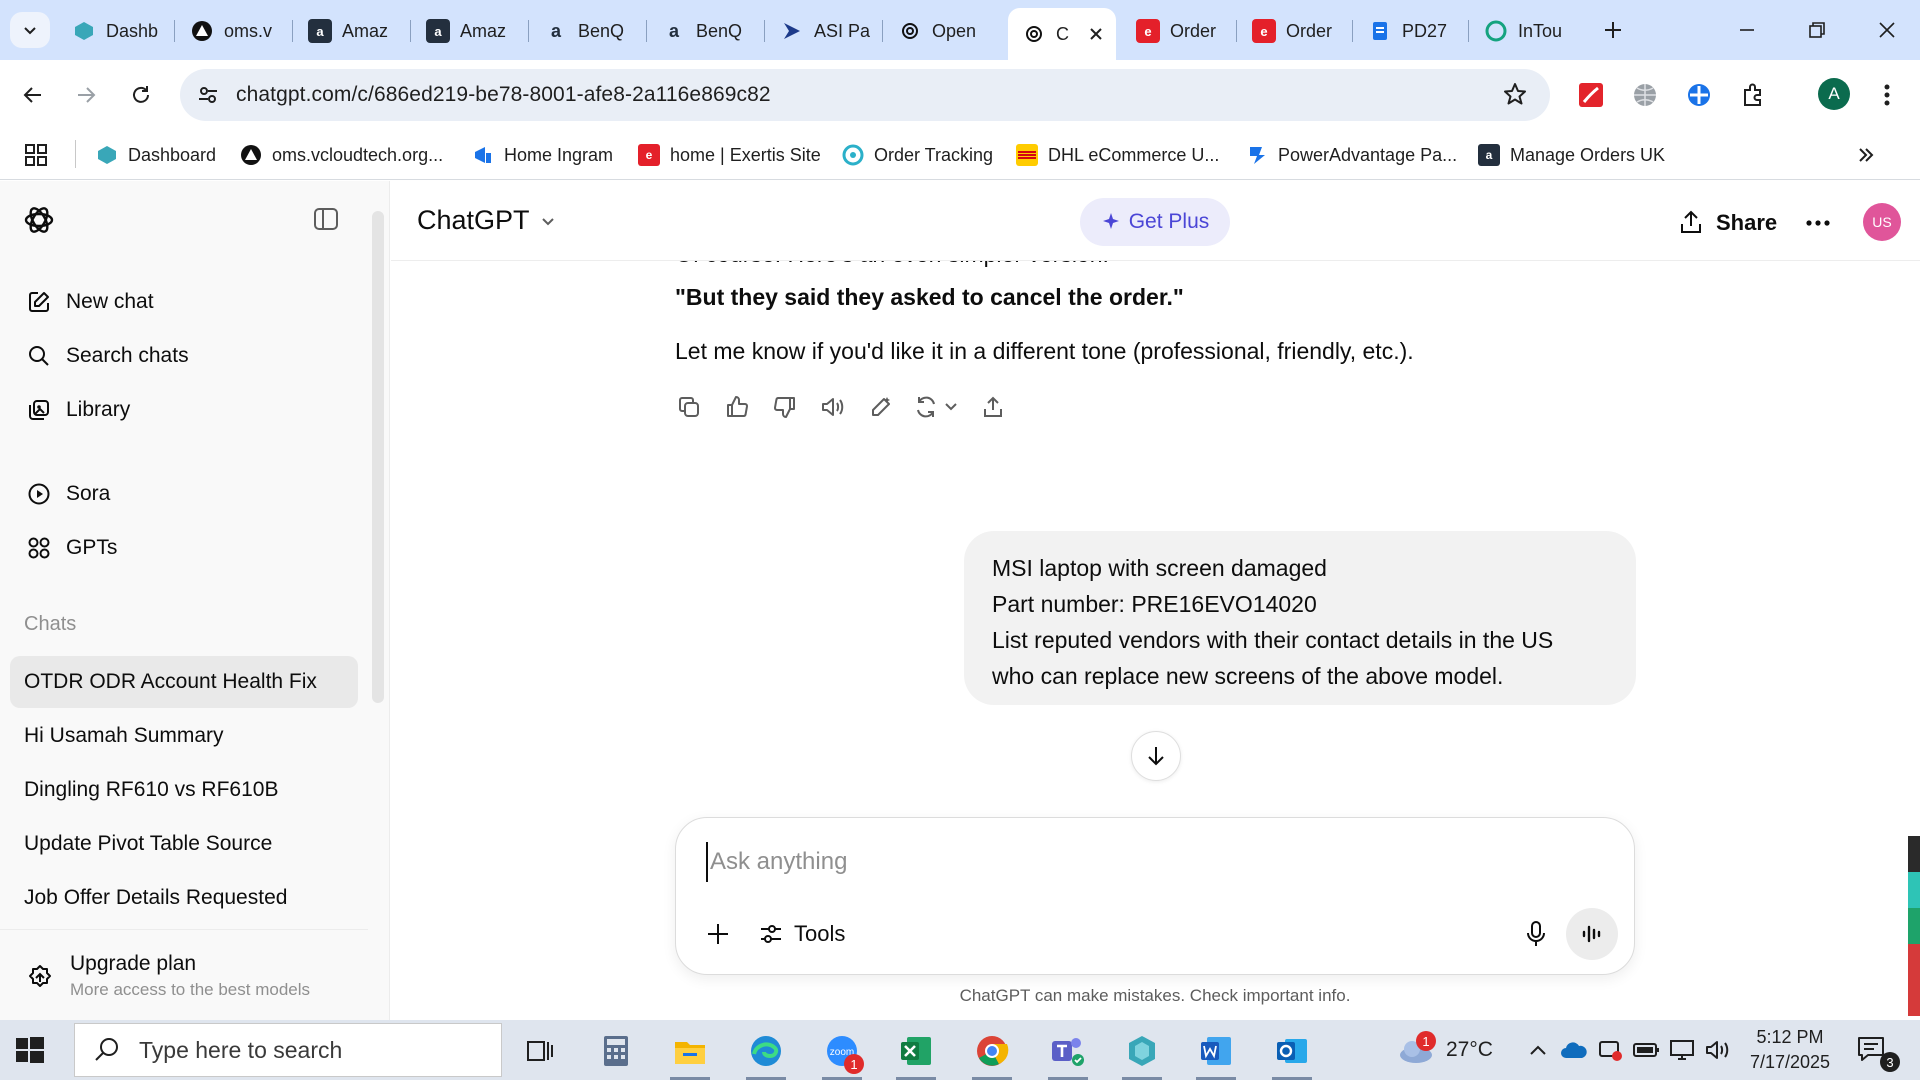 This screenshot has height=1080, width=1920. I want to click on apps-button, so click(36, 155).